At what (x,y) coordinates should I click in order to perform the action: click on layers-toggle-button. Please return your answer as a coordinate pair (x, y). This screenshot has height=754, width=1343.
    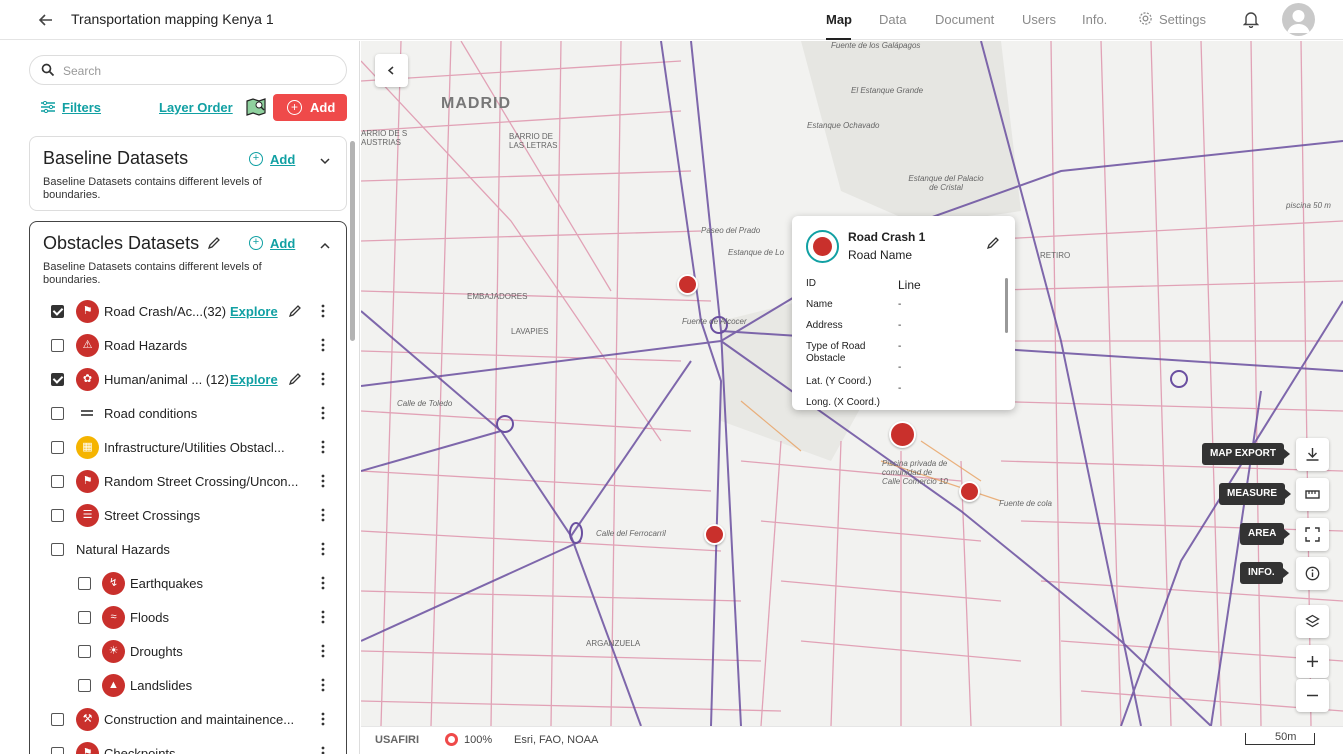
    Looking at the image, I should click on (1312, 621).